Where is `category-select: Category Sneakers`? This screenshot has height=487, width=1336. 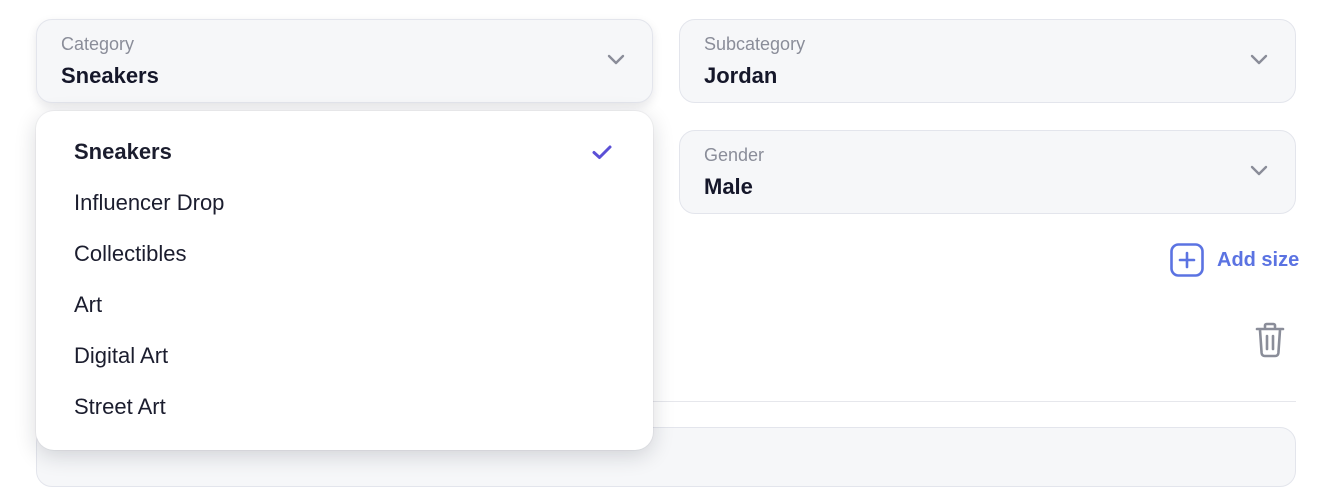
category-select: Category Sneakers is located at coordinates (344, 61).